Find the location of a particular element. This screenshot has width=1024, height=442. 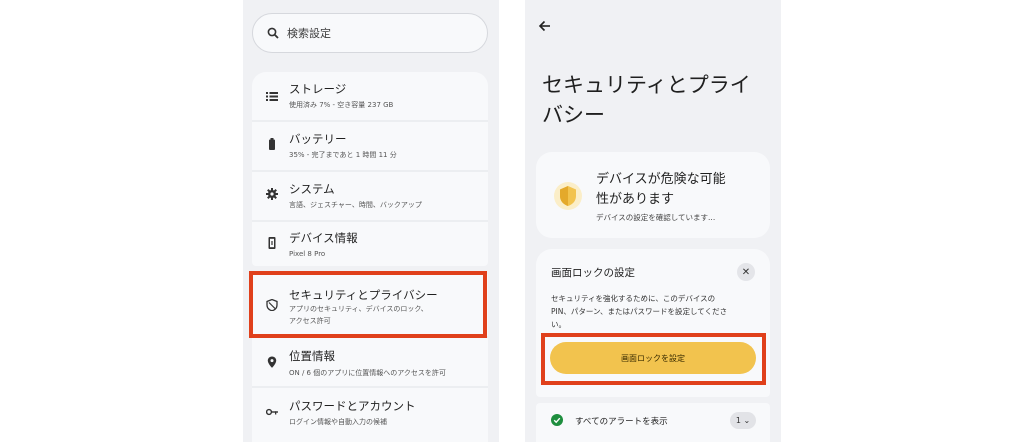

settings-item-subtitle: ON / 6 個のアプリに位置情報へのアクセスを許可 is located at coordinates (367, 373).